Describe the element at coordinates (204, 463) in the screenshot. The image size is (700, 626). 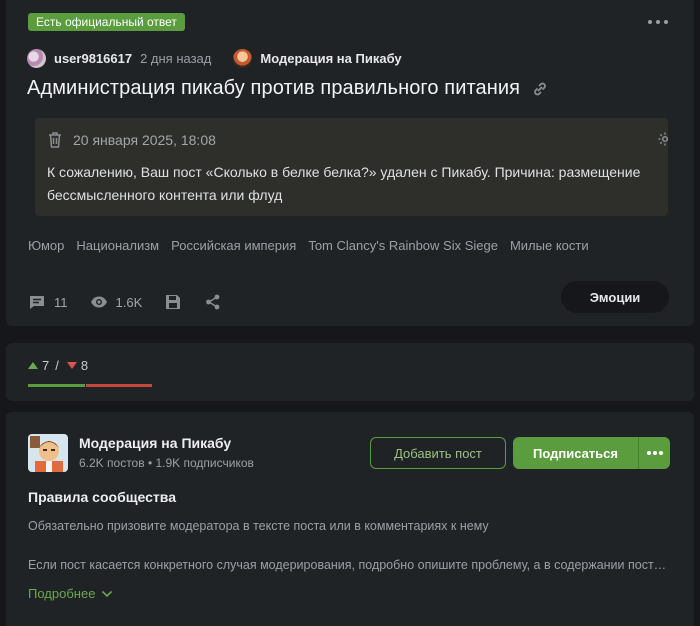
I see `subscribers-count: 1.9K подписчиков` at that location.